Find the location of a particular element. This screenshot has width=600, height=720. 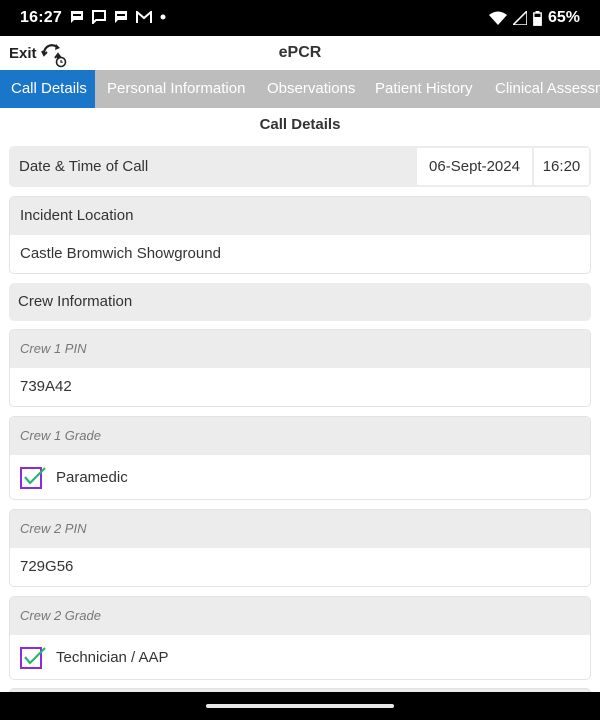

crew1-grade-option: Paramedic is located at coordinates (300, 477).